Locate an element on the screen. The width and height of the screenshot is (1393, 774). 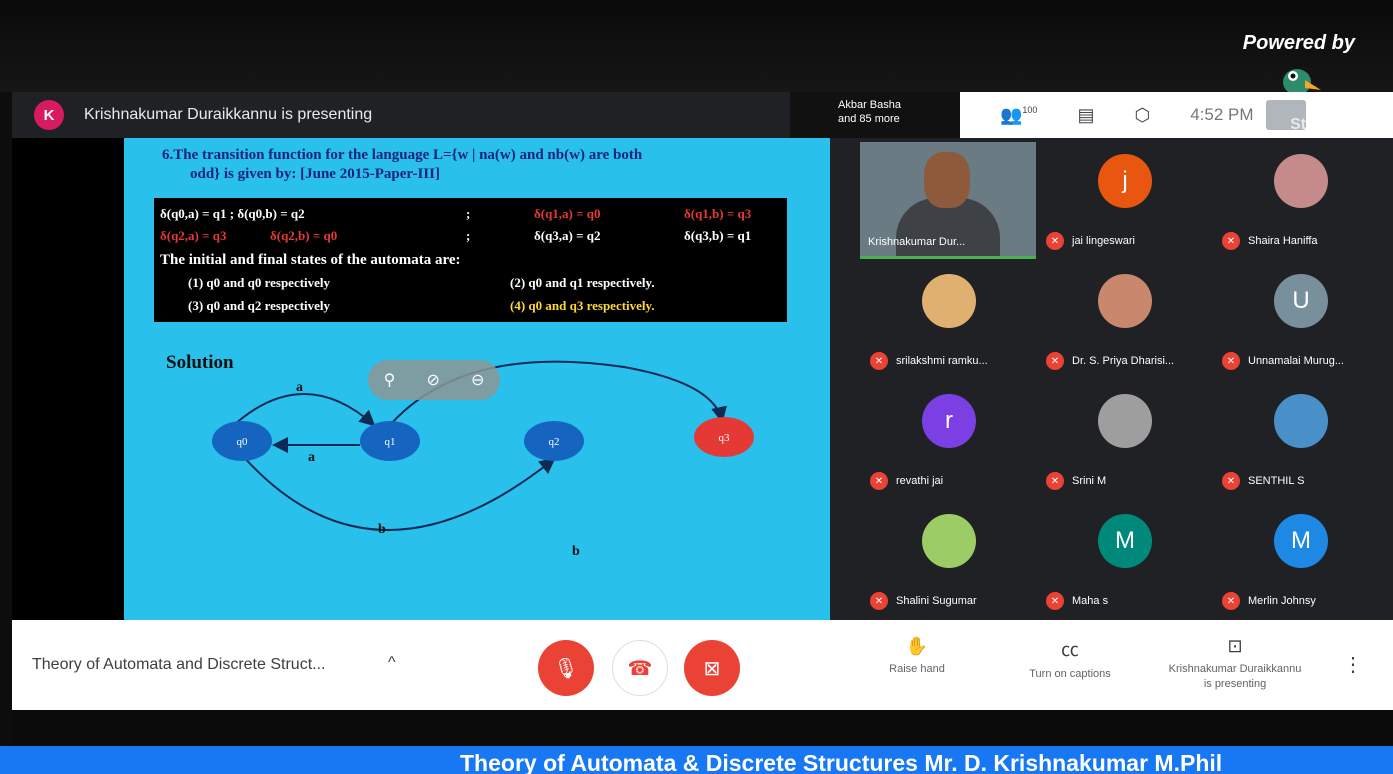
mic-toggle-button: 🎙 is located at coordinates (566, 668).